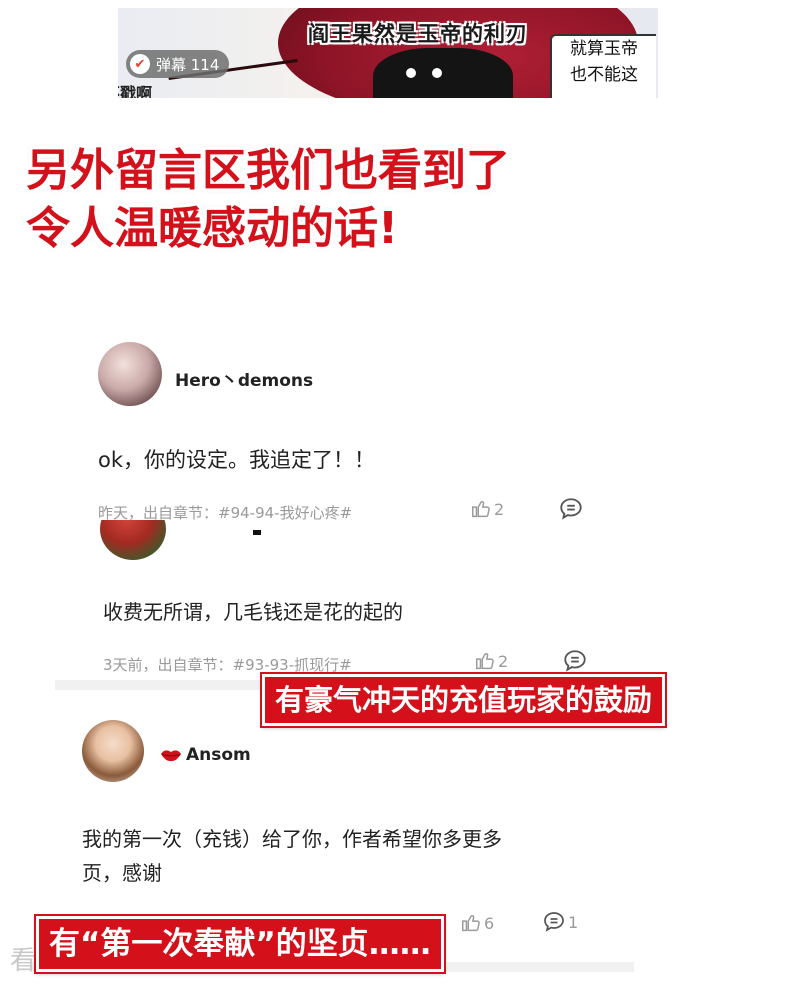 The height and width of the screenshot is (985, 800). I want to click on danmu-label: 弹幕 114, so click(188, 64).